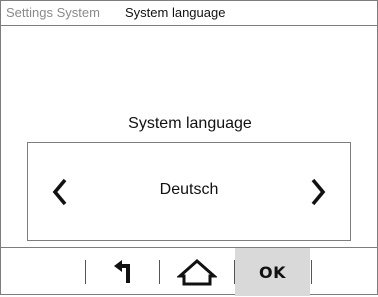 Image resolution: width=378 pixels, height=297 pixels. I want to click on ok-button: OK, so click(272, 272).